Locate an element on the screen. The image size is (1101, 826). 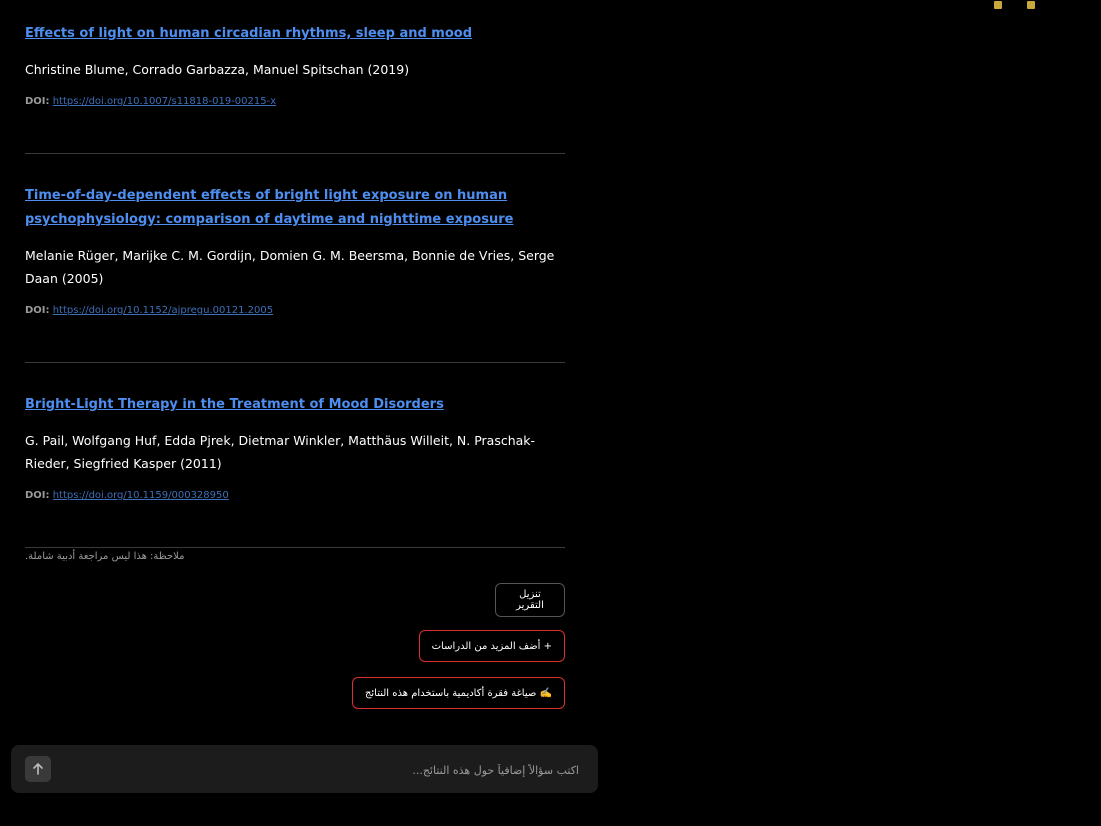
arrow-up-icon is located at coordinates (38, 769).